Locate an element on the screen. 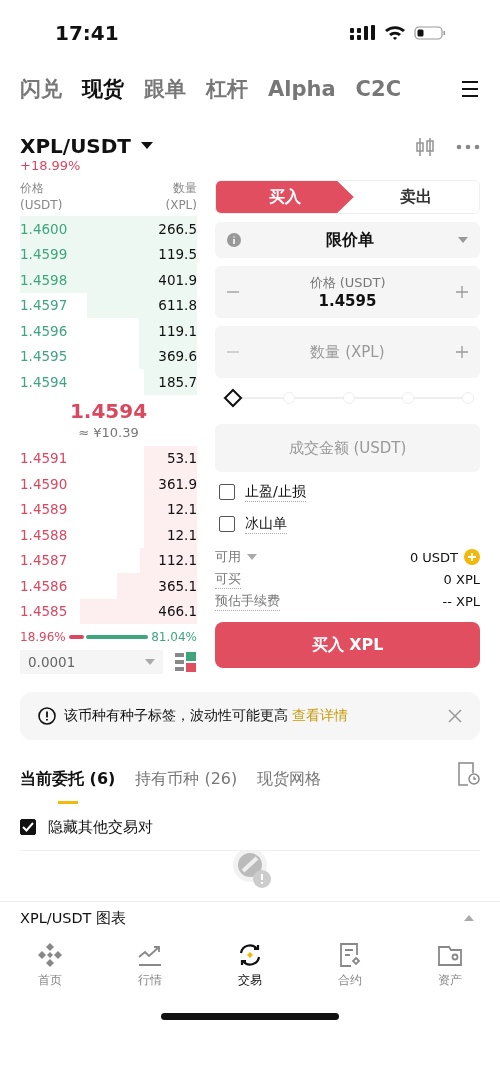 The width and height of the screenshot is (500, 1082). bid-price: 1.4589 is located at coordinates (44, 509).